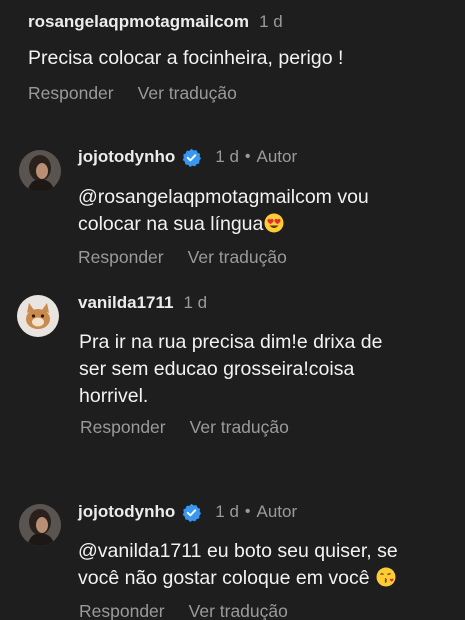 The width and height of the screenshot is (465, 620). Describe the element at coordinates (125, 303) in the screenshot. I see `username: vanilda1711` at that location.